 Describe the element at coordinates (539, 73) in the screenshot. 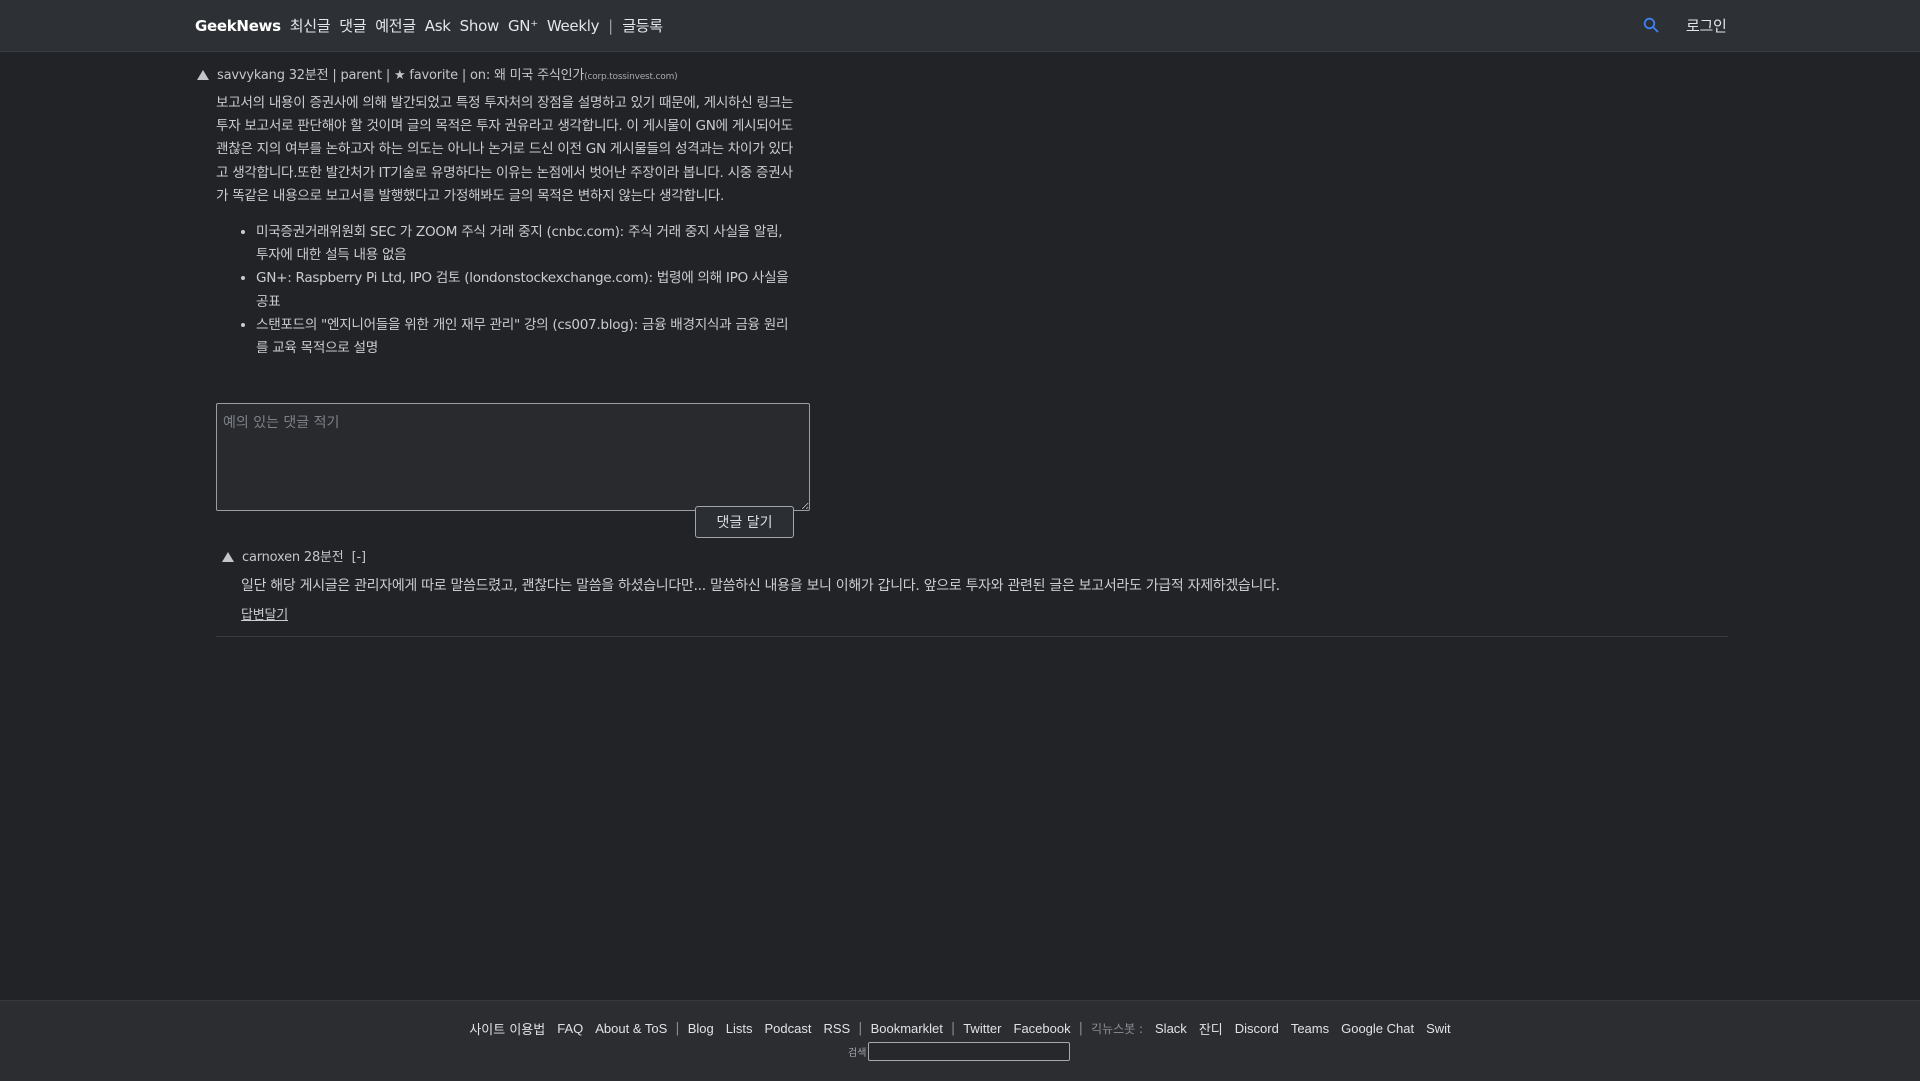

I see `story-link: 왜 미국 주식인가` at that location.